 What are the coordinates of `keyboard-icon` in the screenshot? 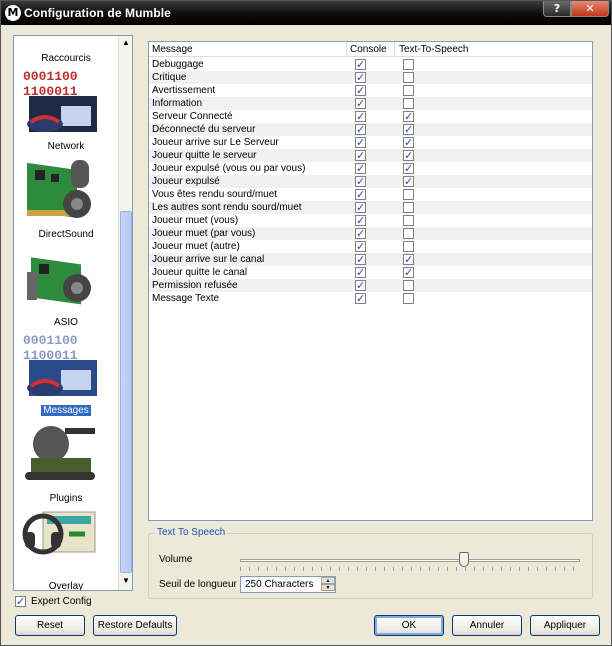 It's located at (61, 42).